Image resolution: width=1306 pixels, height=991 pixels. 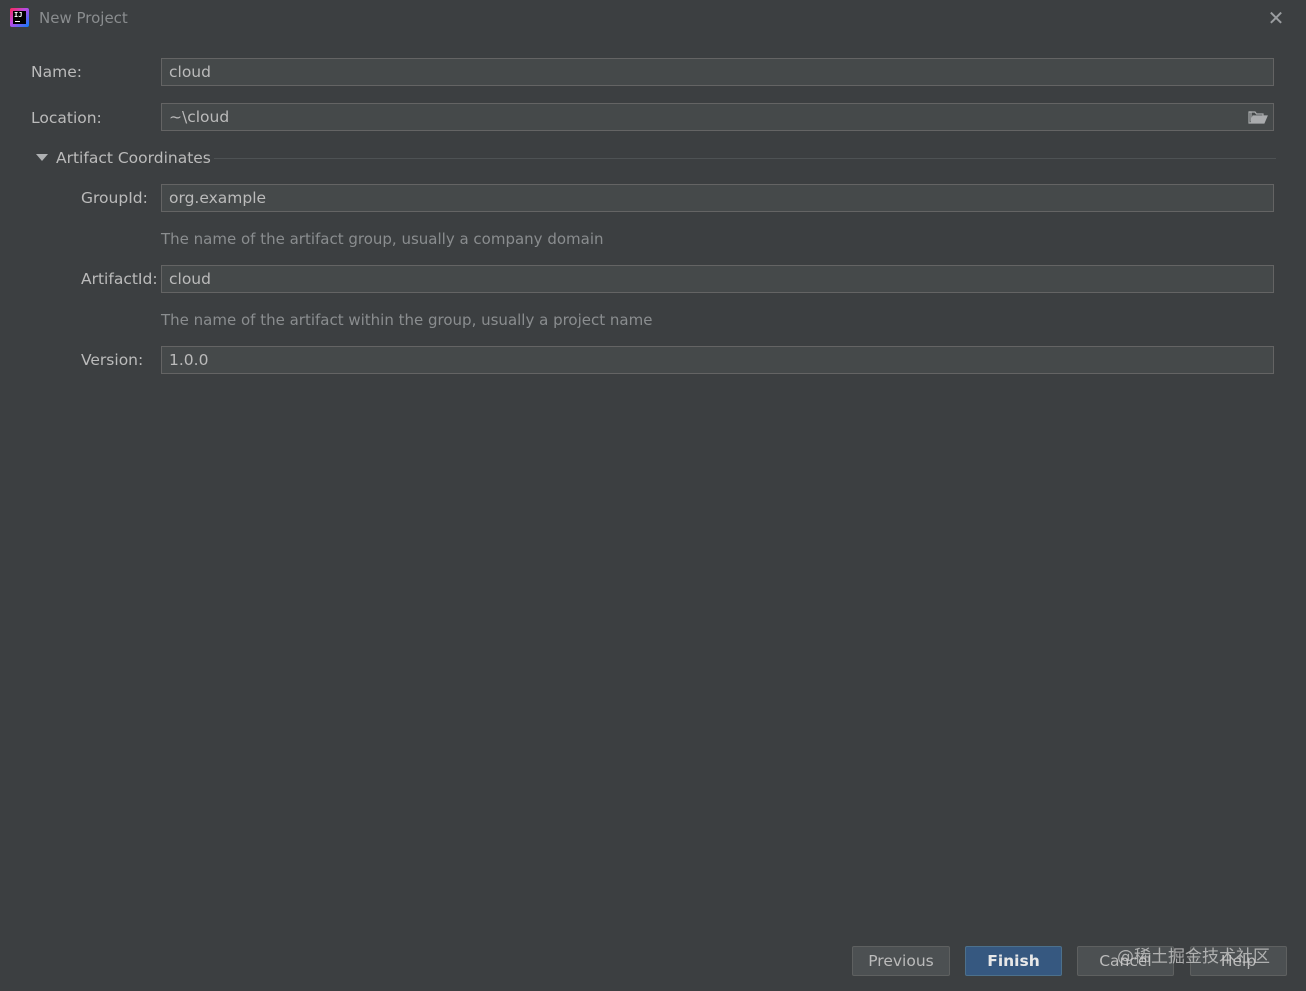 What do you see at coordinates (717, 279) in the screenshot?
I see `artifact-id-field` at bounding box center [717, 279].